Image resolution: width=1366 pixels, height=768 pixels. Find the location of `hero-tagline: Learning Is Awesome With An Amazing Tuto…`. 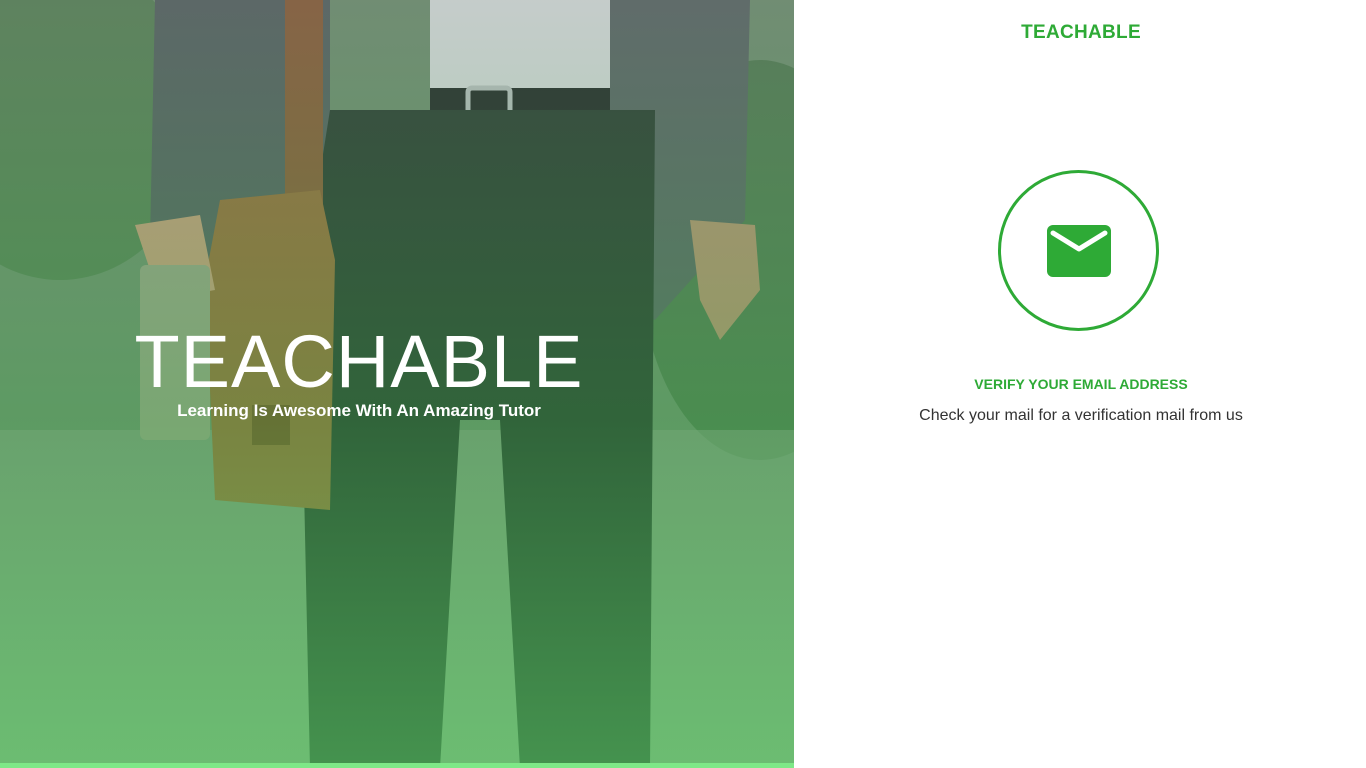

hero-tagline: Learning Is Awesome With An Amazing Tuto… is located at coordinates (359, 410).